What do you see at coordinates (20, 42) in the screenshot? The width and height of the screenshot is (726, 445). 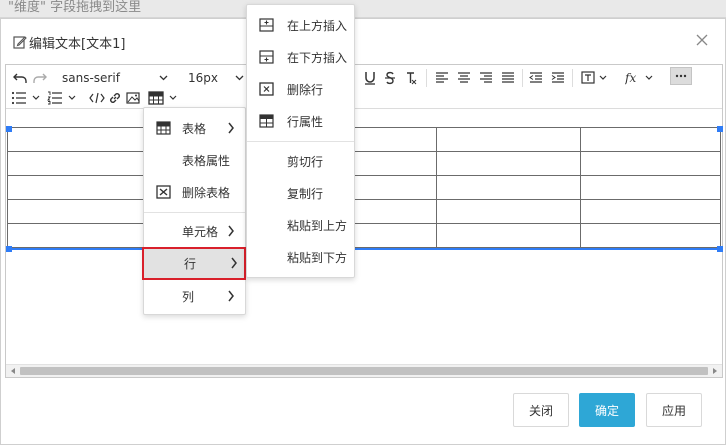 I see `edit-icon` at bounding box center [20, 42].